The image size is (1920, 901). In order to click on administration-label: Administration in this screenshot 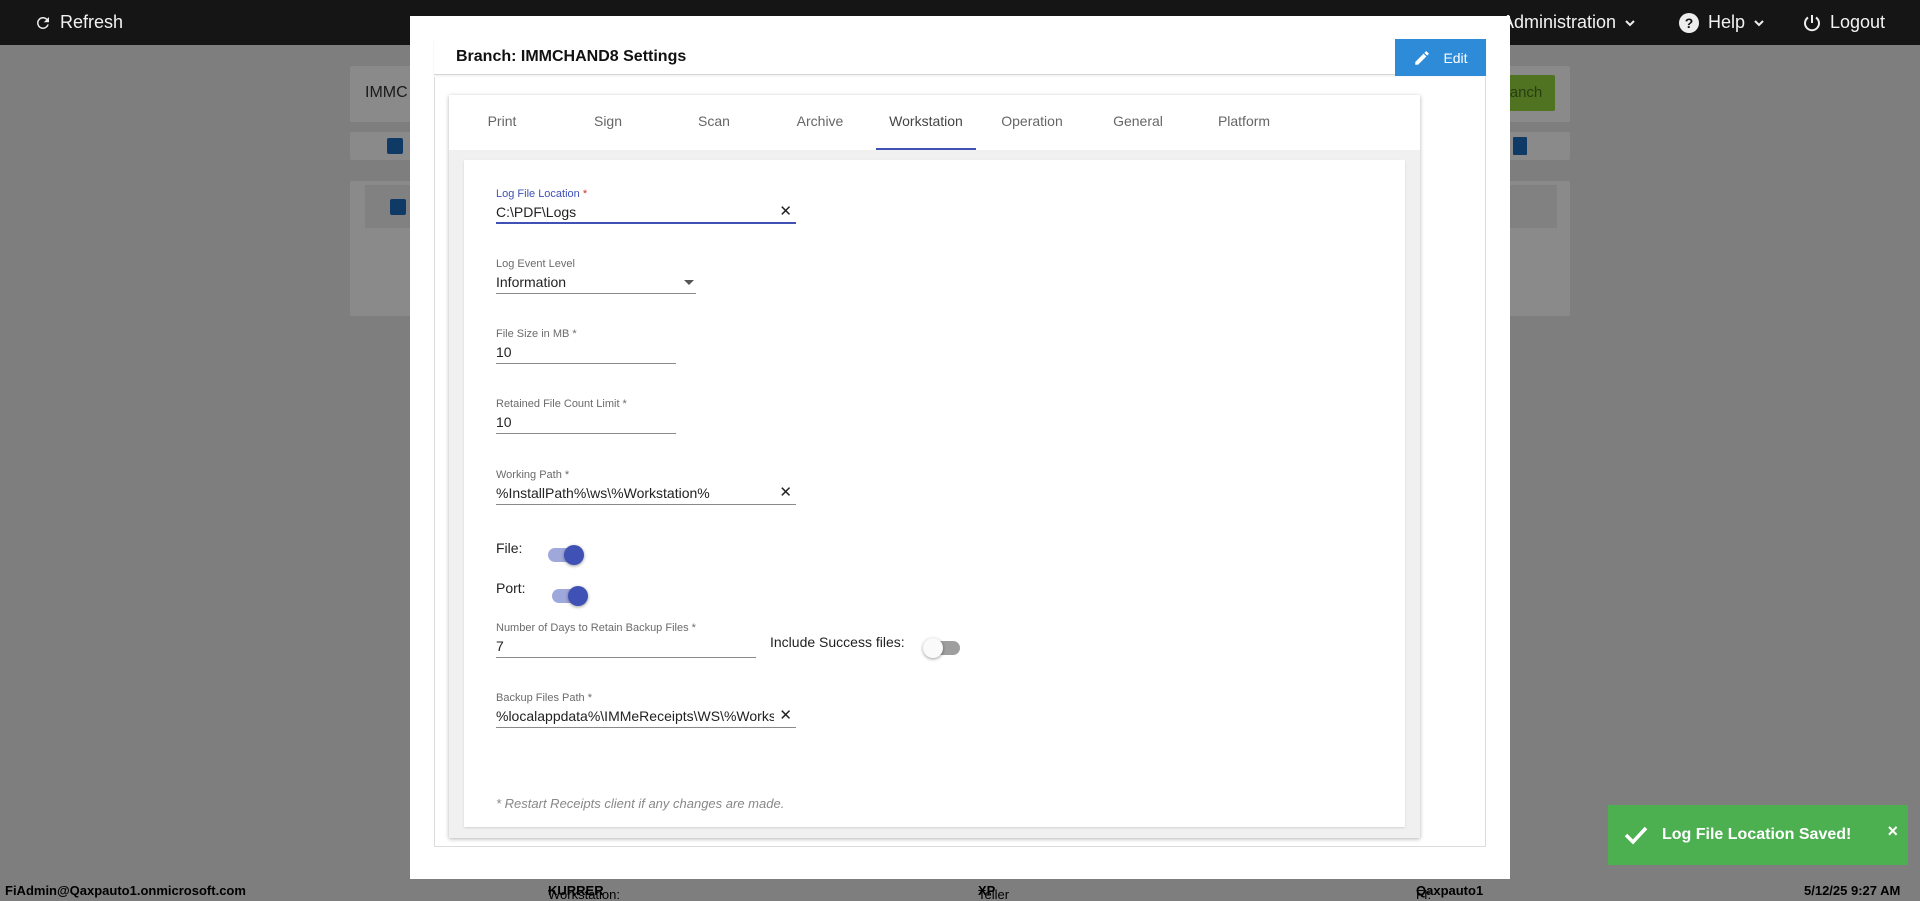, I will do `click(1559, 22)`.